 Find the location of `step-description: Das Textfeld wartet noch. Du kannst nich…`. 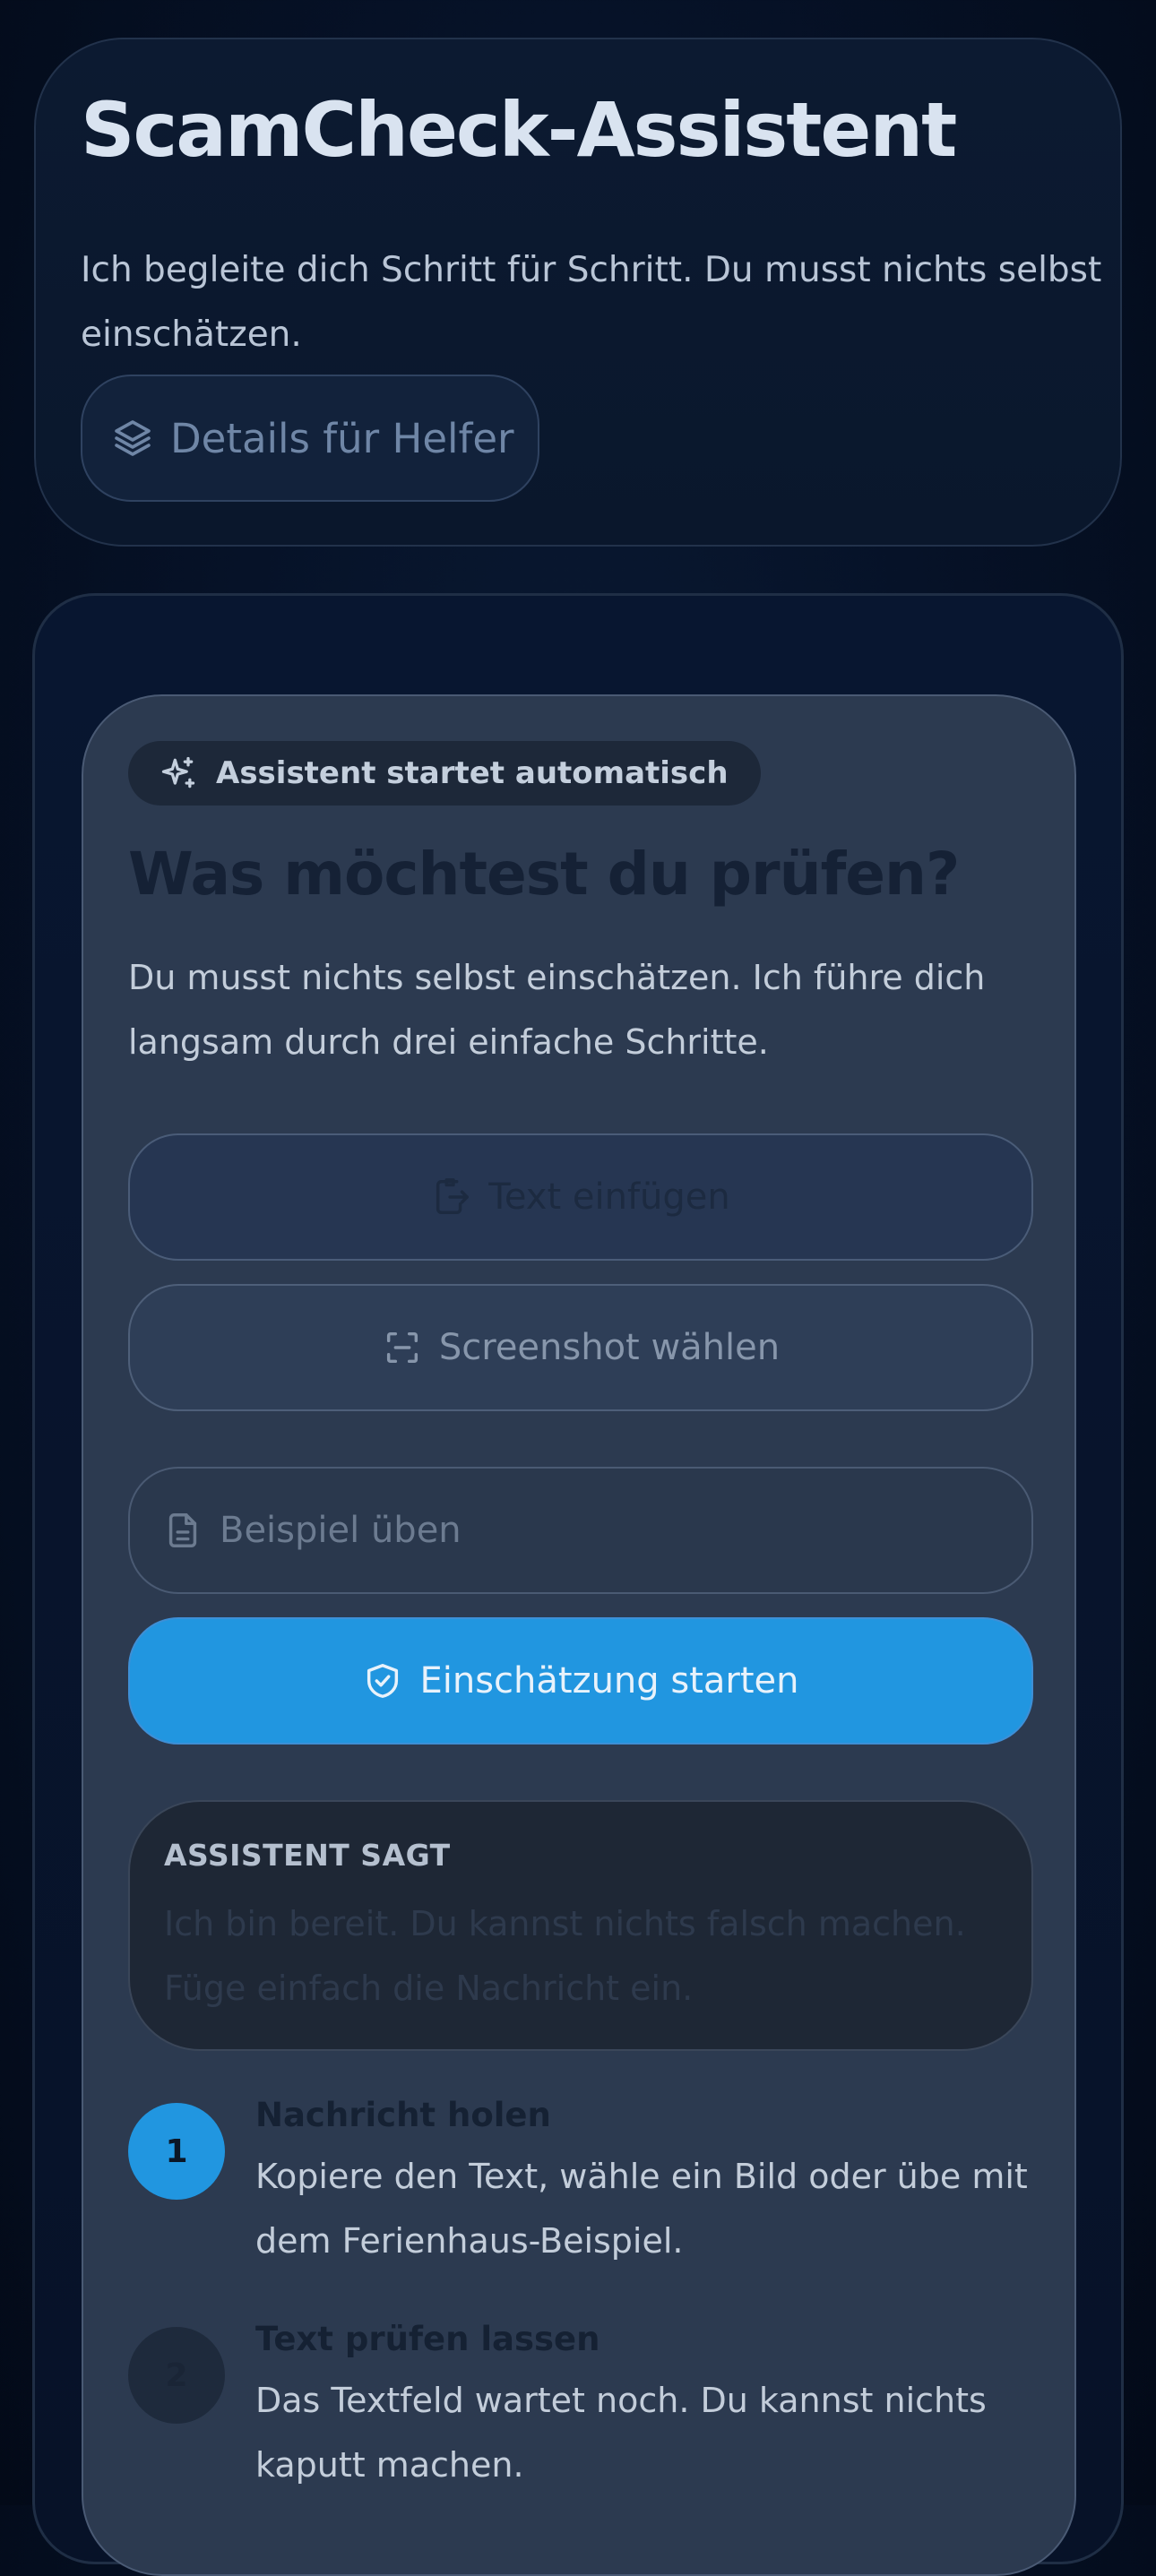

step-description: Das Textfeld wartet noch. Du kannst nich… is located at coordinates (621, 2433).